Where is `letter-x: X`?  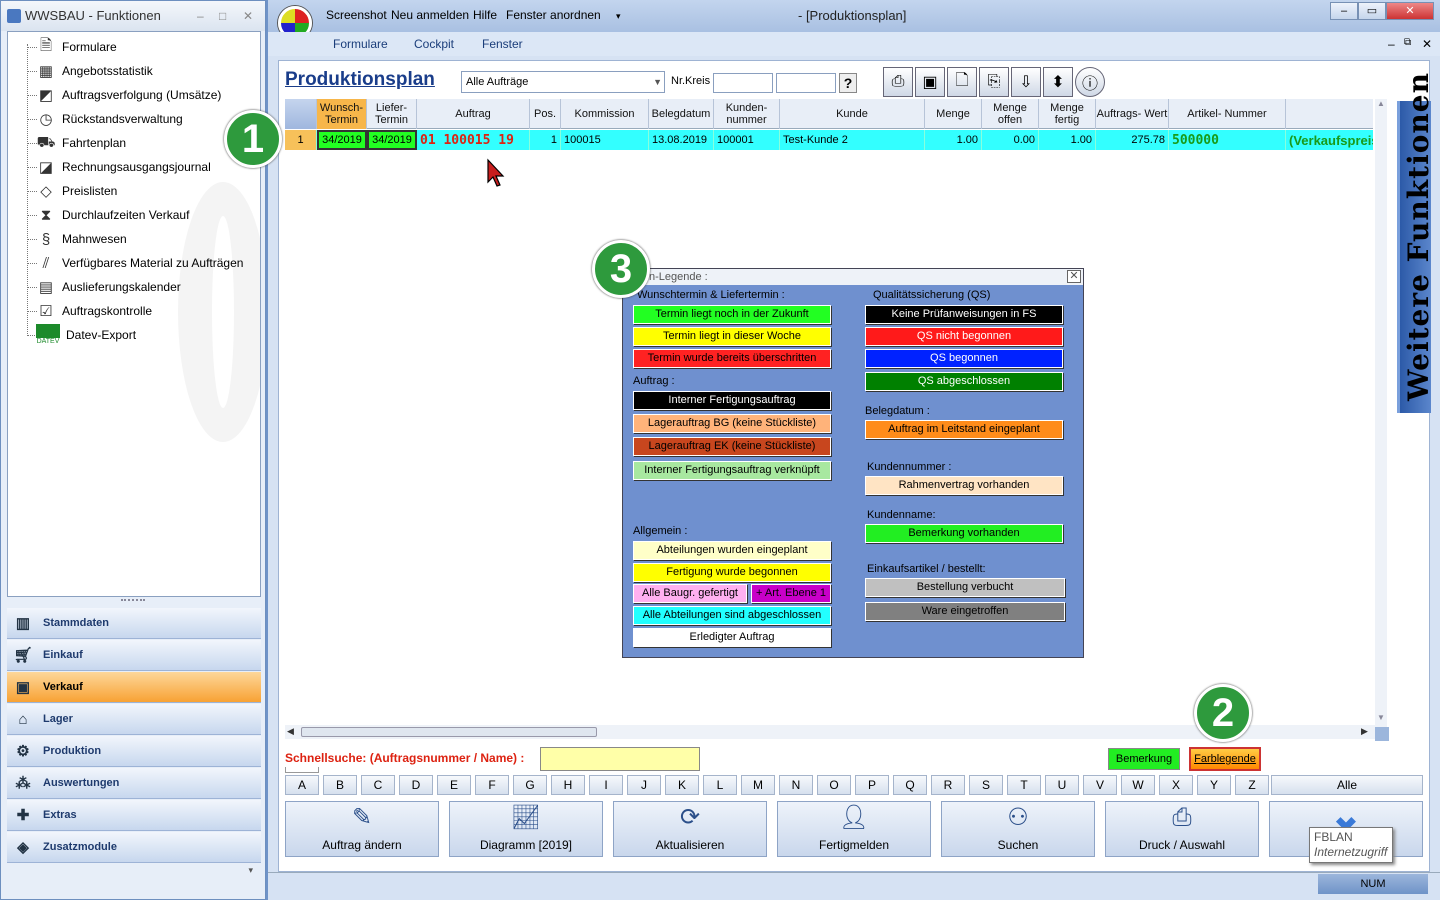 letter-x: X is located at coordinates (1176, 785).